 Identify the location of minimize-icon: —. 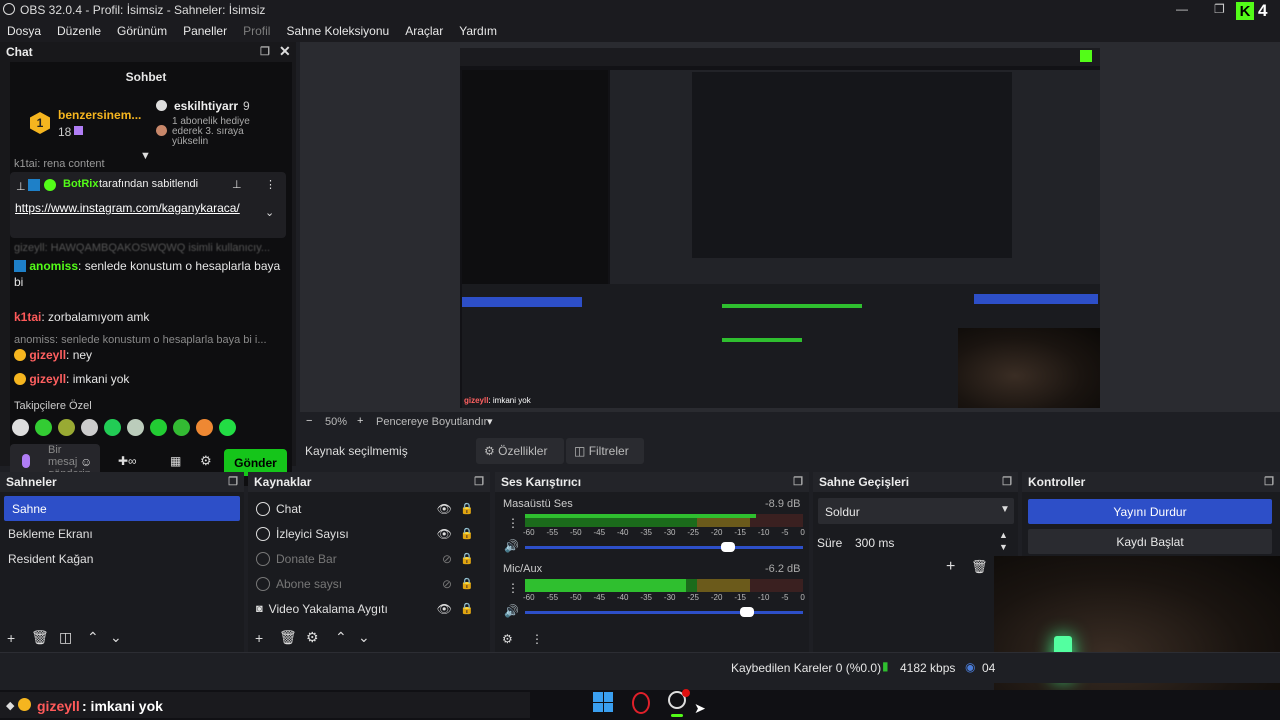
(1182, 9).